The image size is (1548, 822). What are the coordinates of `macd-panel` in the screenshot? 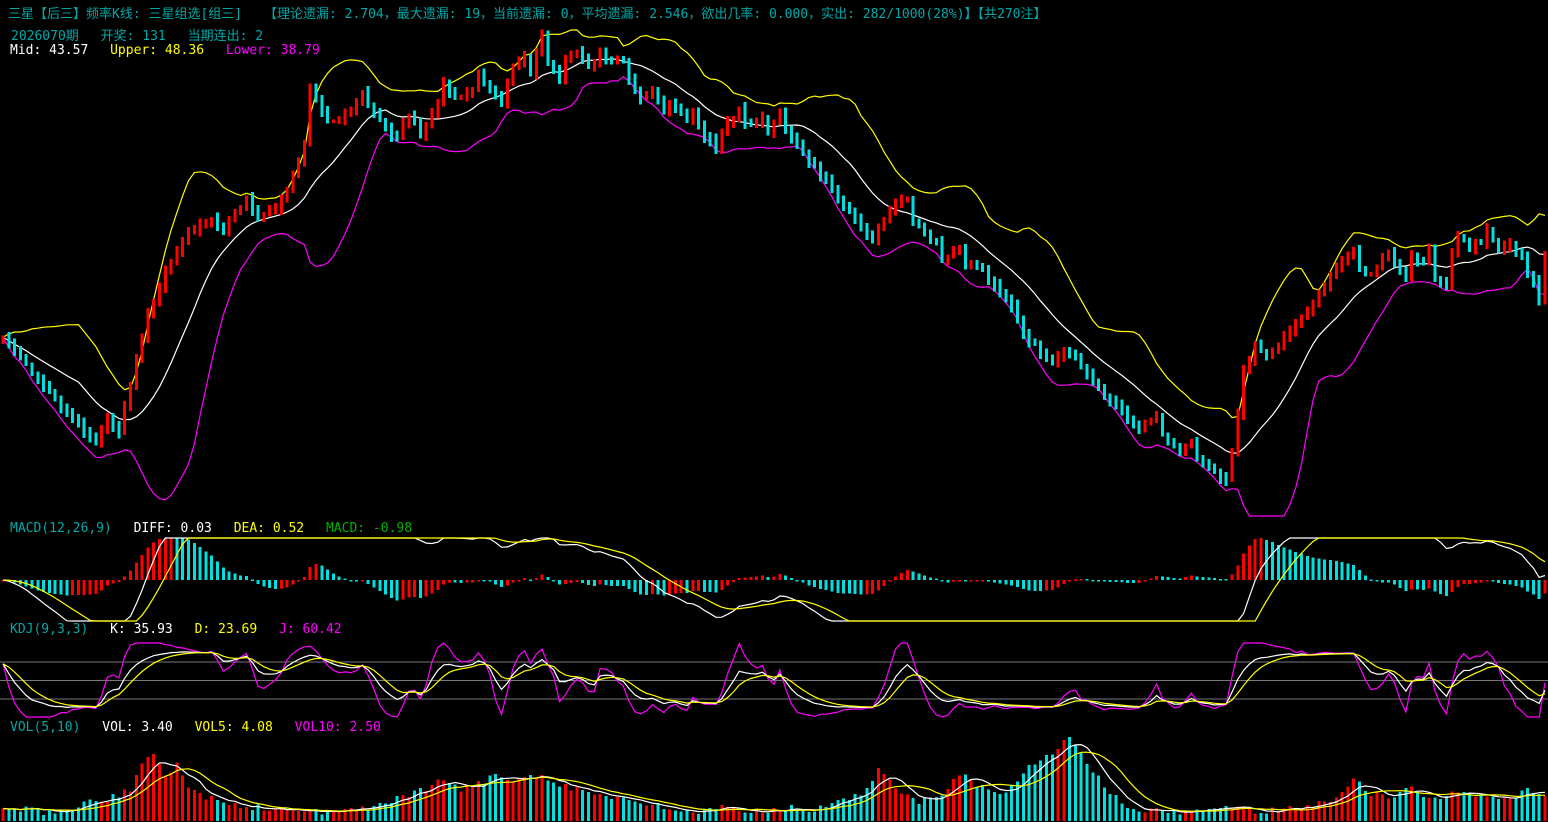 It's located at (774, 579).